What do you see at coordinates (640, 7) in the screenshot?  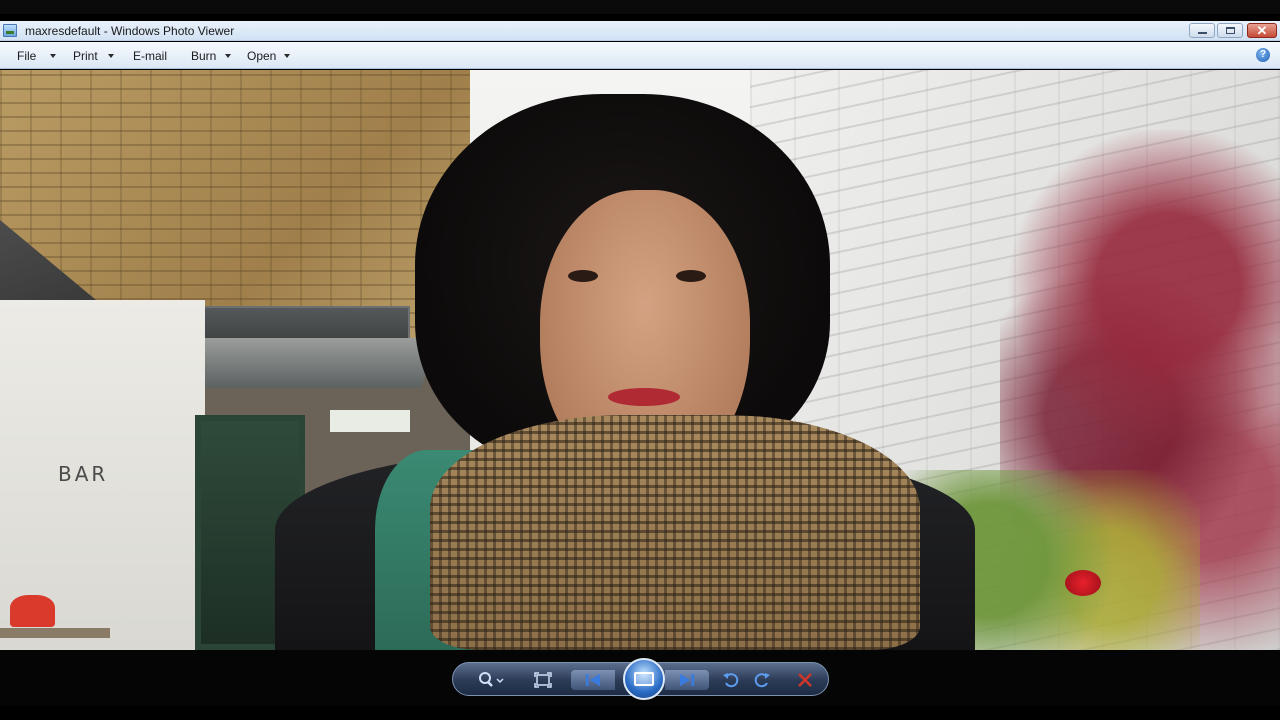 I see `screen-top-strip` at bounding box center [640, 7].